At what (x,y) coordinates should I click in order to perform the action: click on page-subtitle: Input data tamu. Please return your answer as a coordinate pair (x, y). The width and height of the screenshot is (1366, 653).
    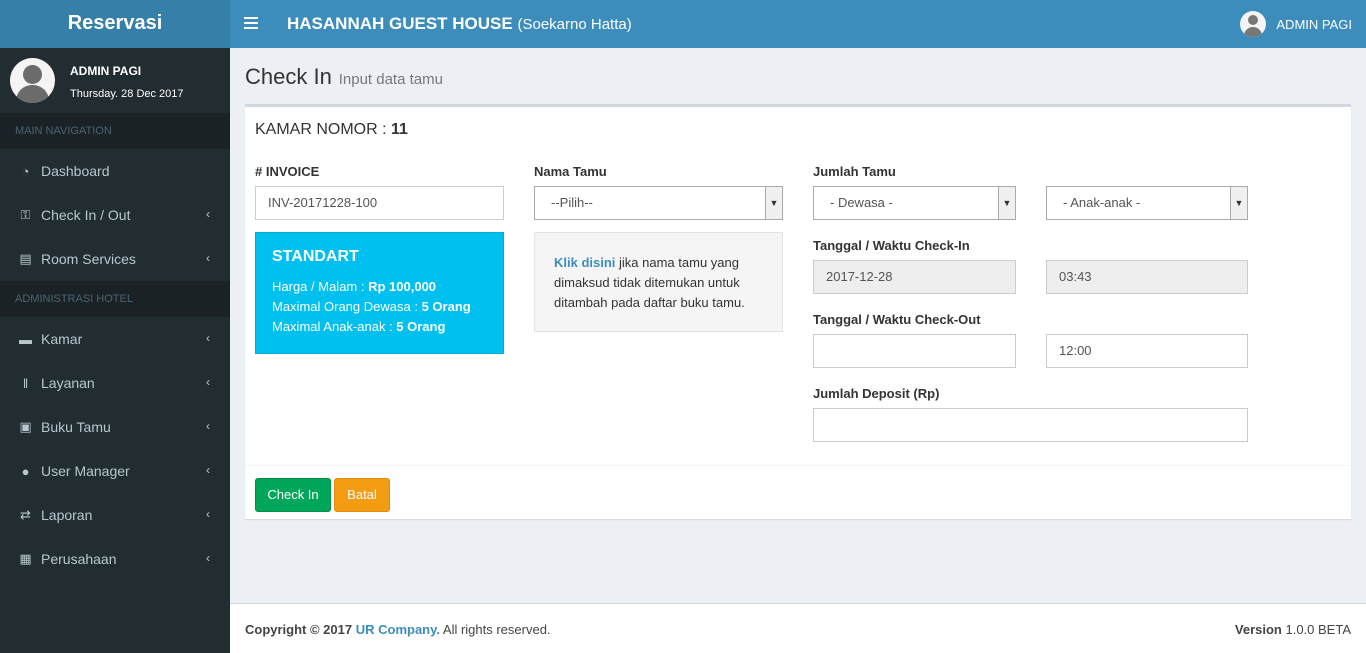
    Looking at the image, I should click on (390, 79).